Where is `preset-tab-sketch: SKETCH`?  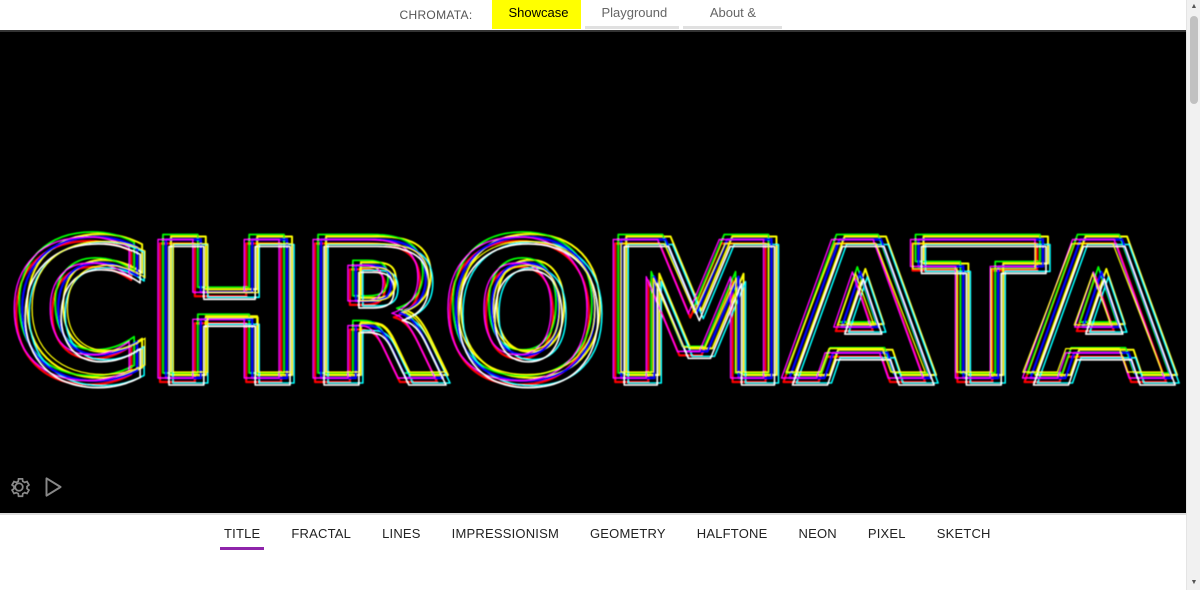
preset-tab-sketch: SKETCH is located at coordinates (964, 537).